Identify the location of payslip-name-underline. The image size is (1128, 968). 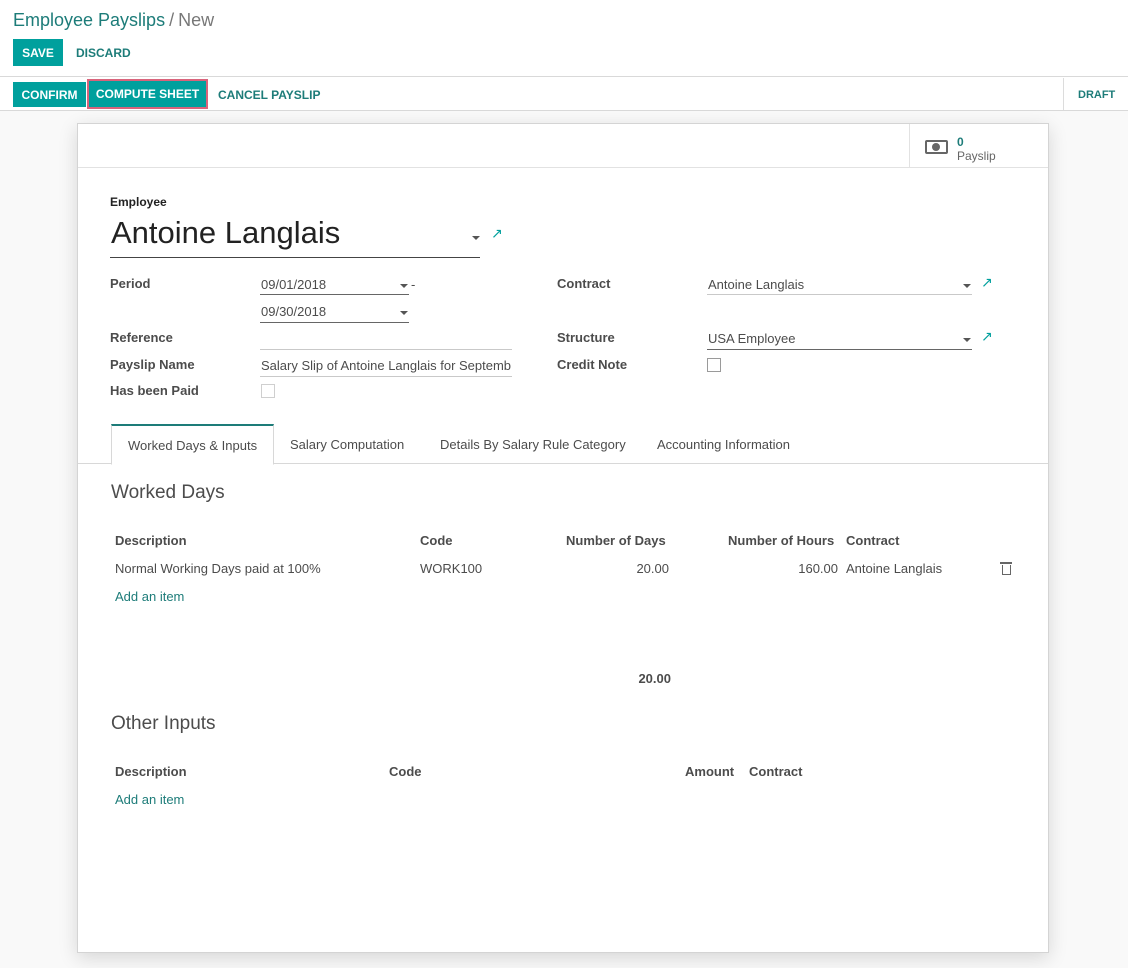
(386, 376).